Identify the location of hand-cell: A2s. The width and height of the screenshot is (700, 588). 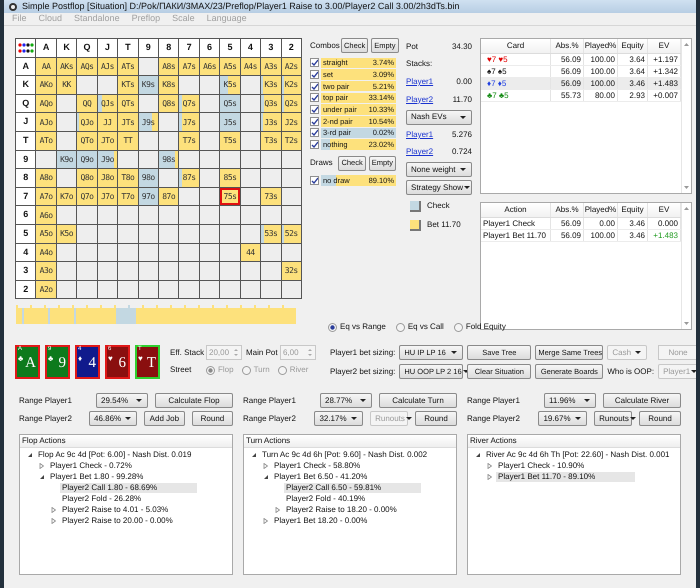
(291, 67).